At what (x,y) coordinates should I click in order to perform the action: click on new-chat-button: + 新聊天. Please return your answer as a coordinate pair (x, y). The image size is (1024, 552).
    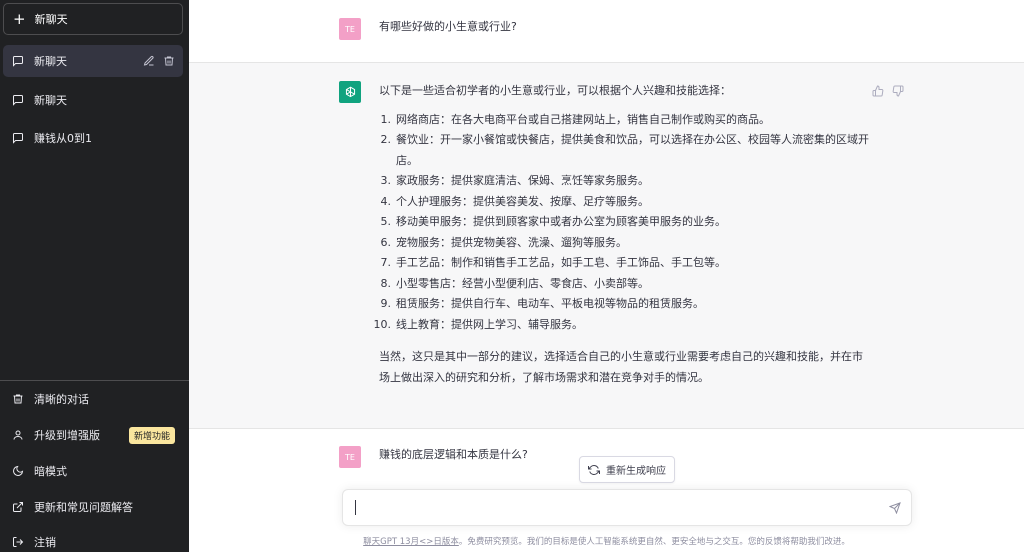
    Looking at the image, I should click on (93, 19).